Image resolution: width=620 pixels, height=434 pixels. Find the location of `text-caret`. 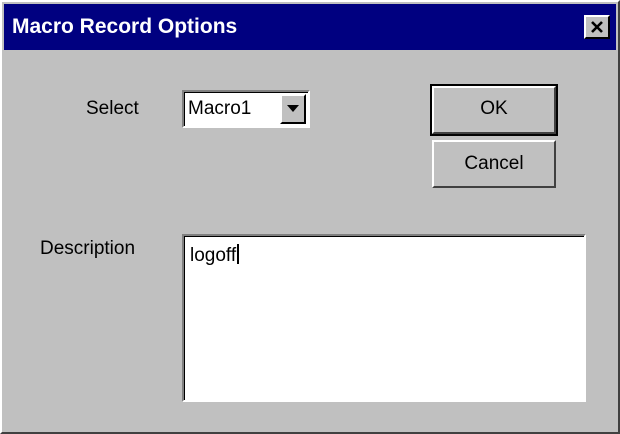

text-caret is located at coordinates (238, 254).